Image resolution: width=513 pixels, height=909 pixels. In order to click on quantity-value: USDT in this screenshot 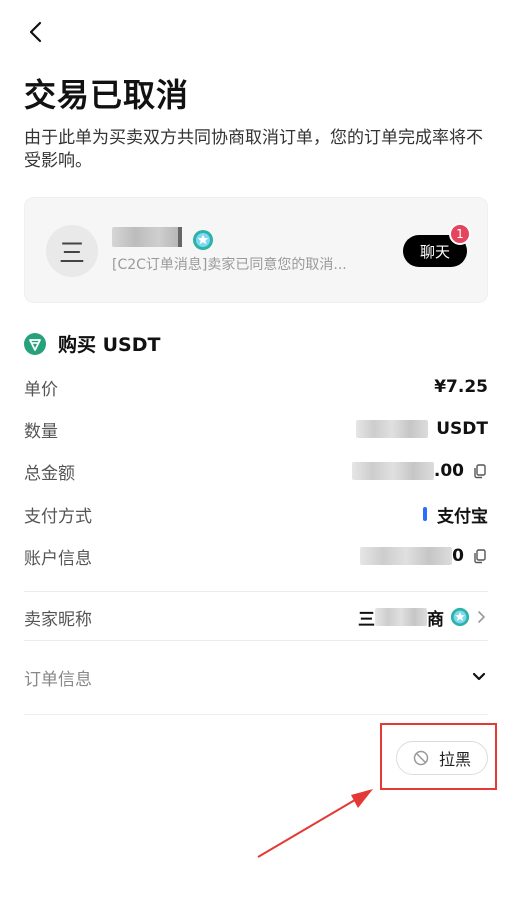, I will do `click(422, 429)`.